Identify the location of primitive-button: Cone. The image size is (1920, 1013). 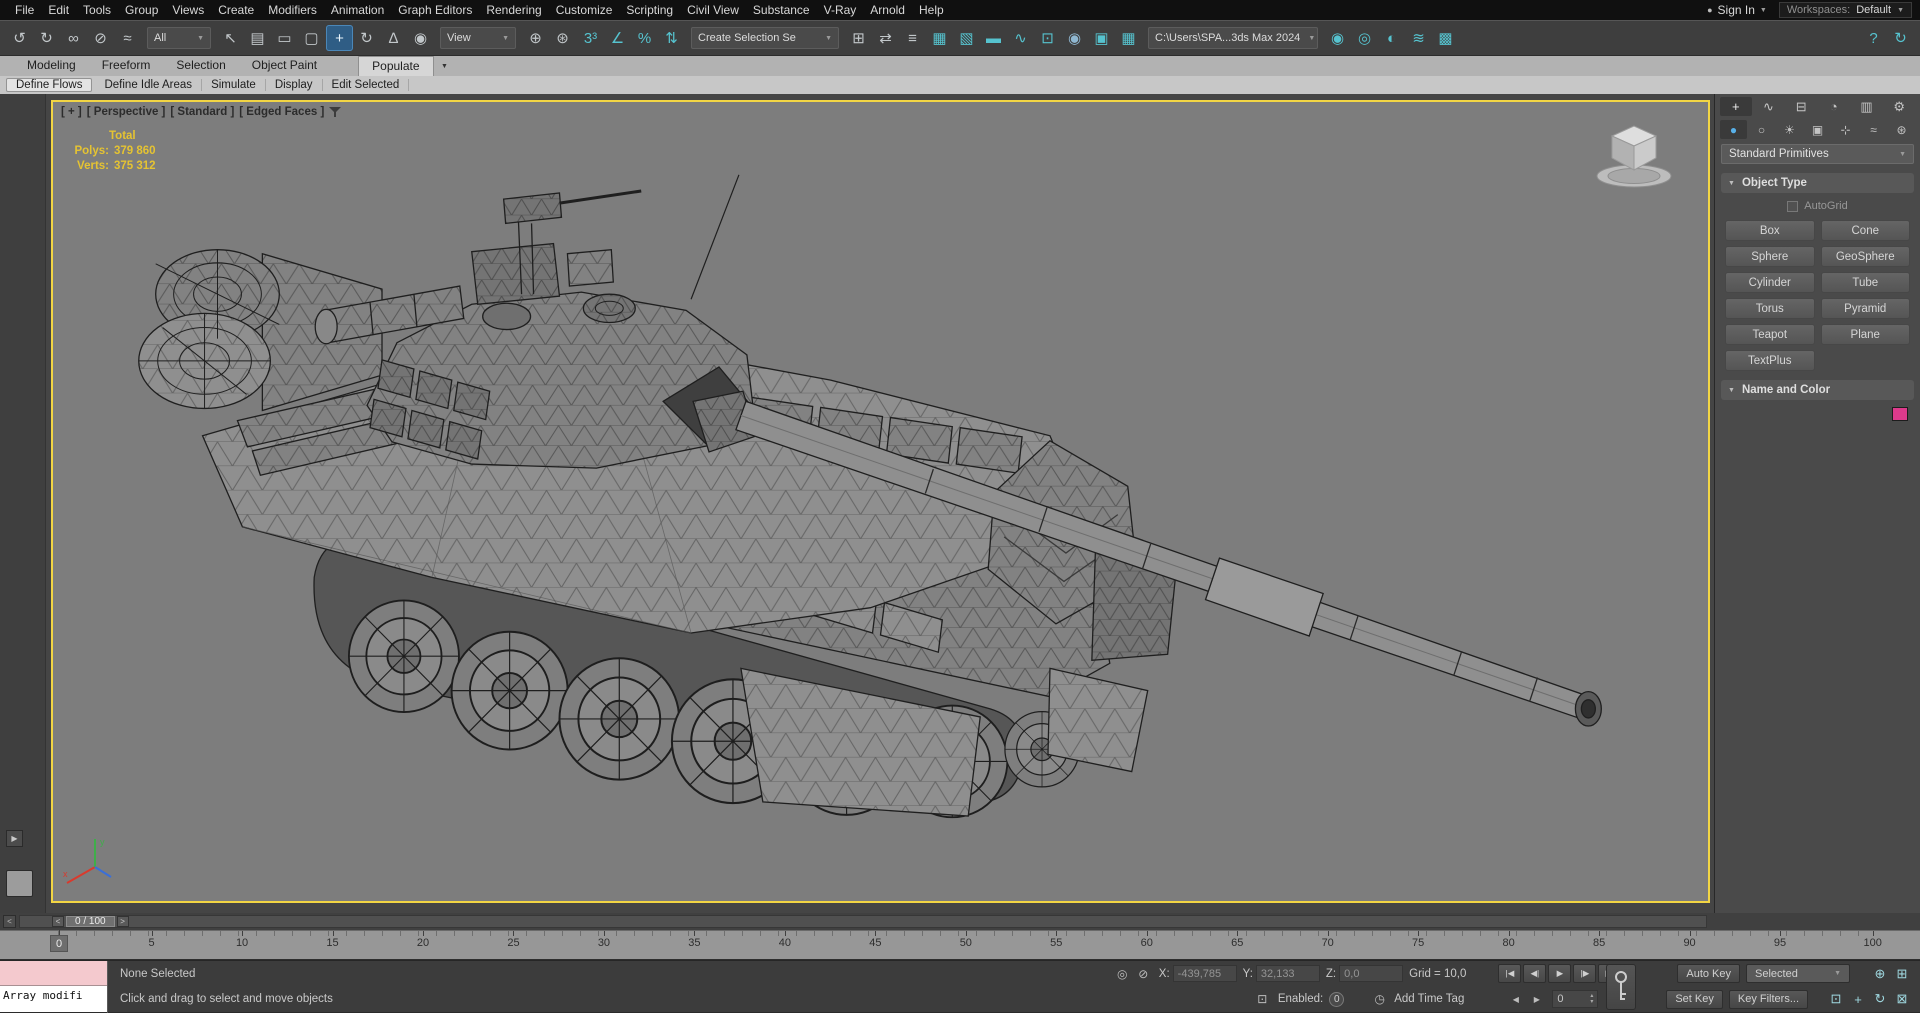
(1865, 230).